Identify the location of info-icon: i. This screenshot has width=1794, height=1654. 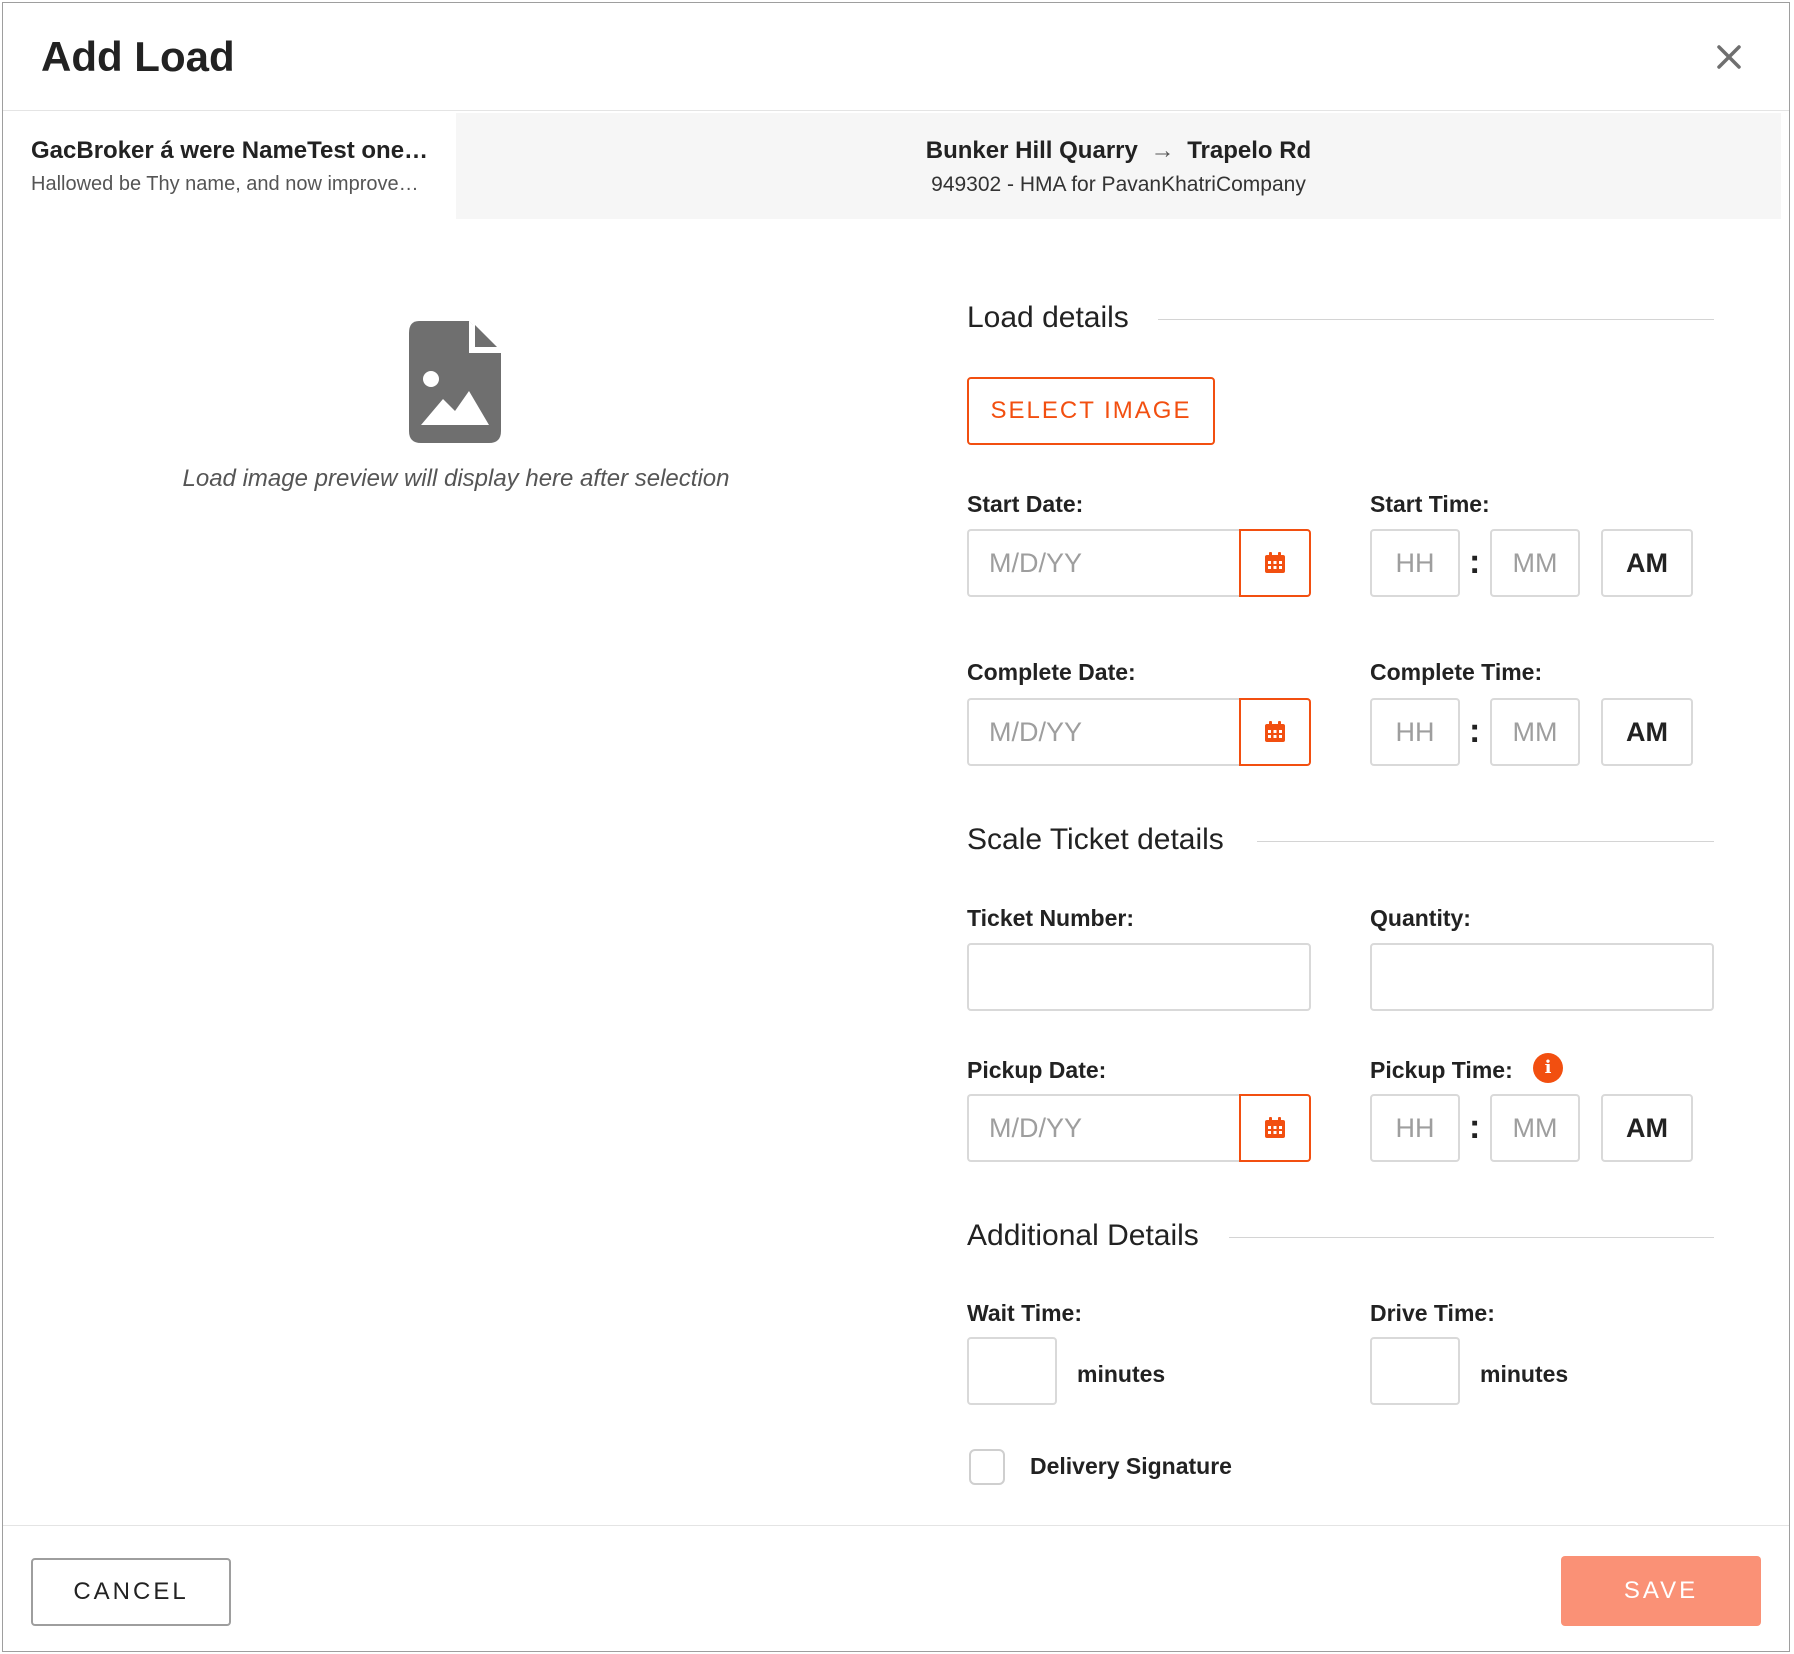
(1548, 1068).